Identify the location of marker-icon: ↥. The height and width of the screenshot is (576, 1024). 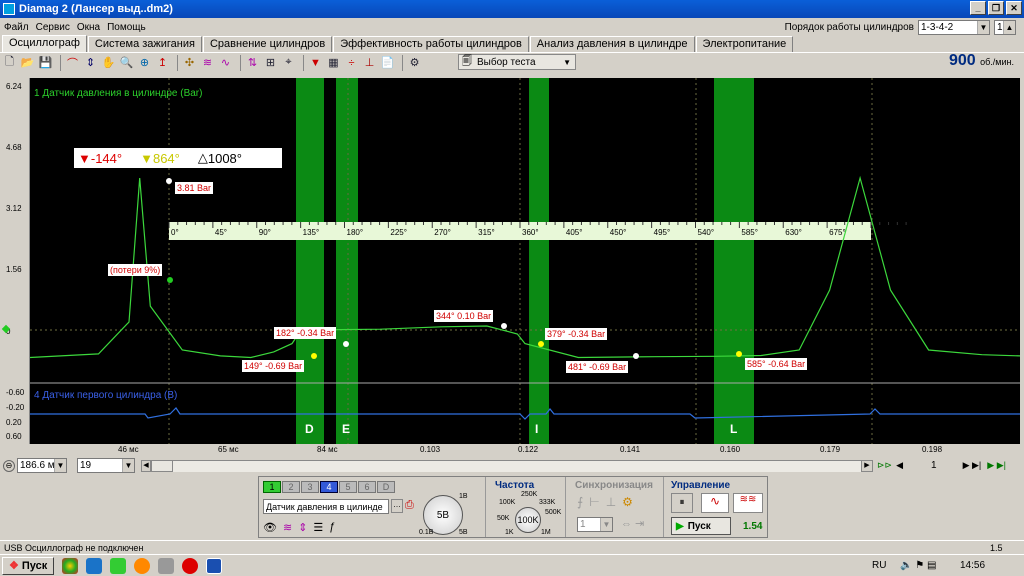
(162, 62).